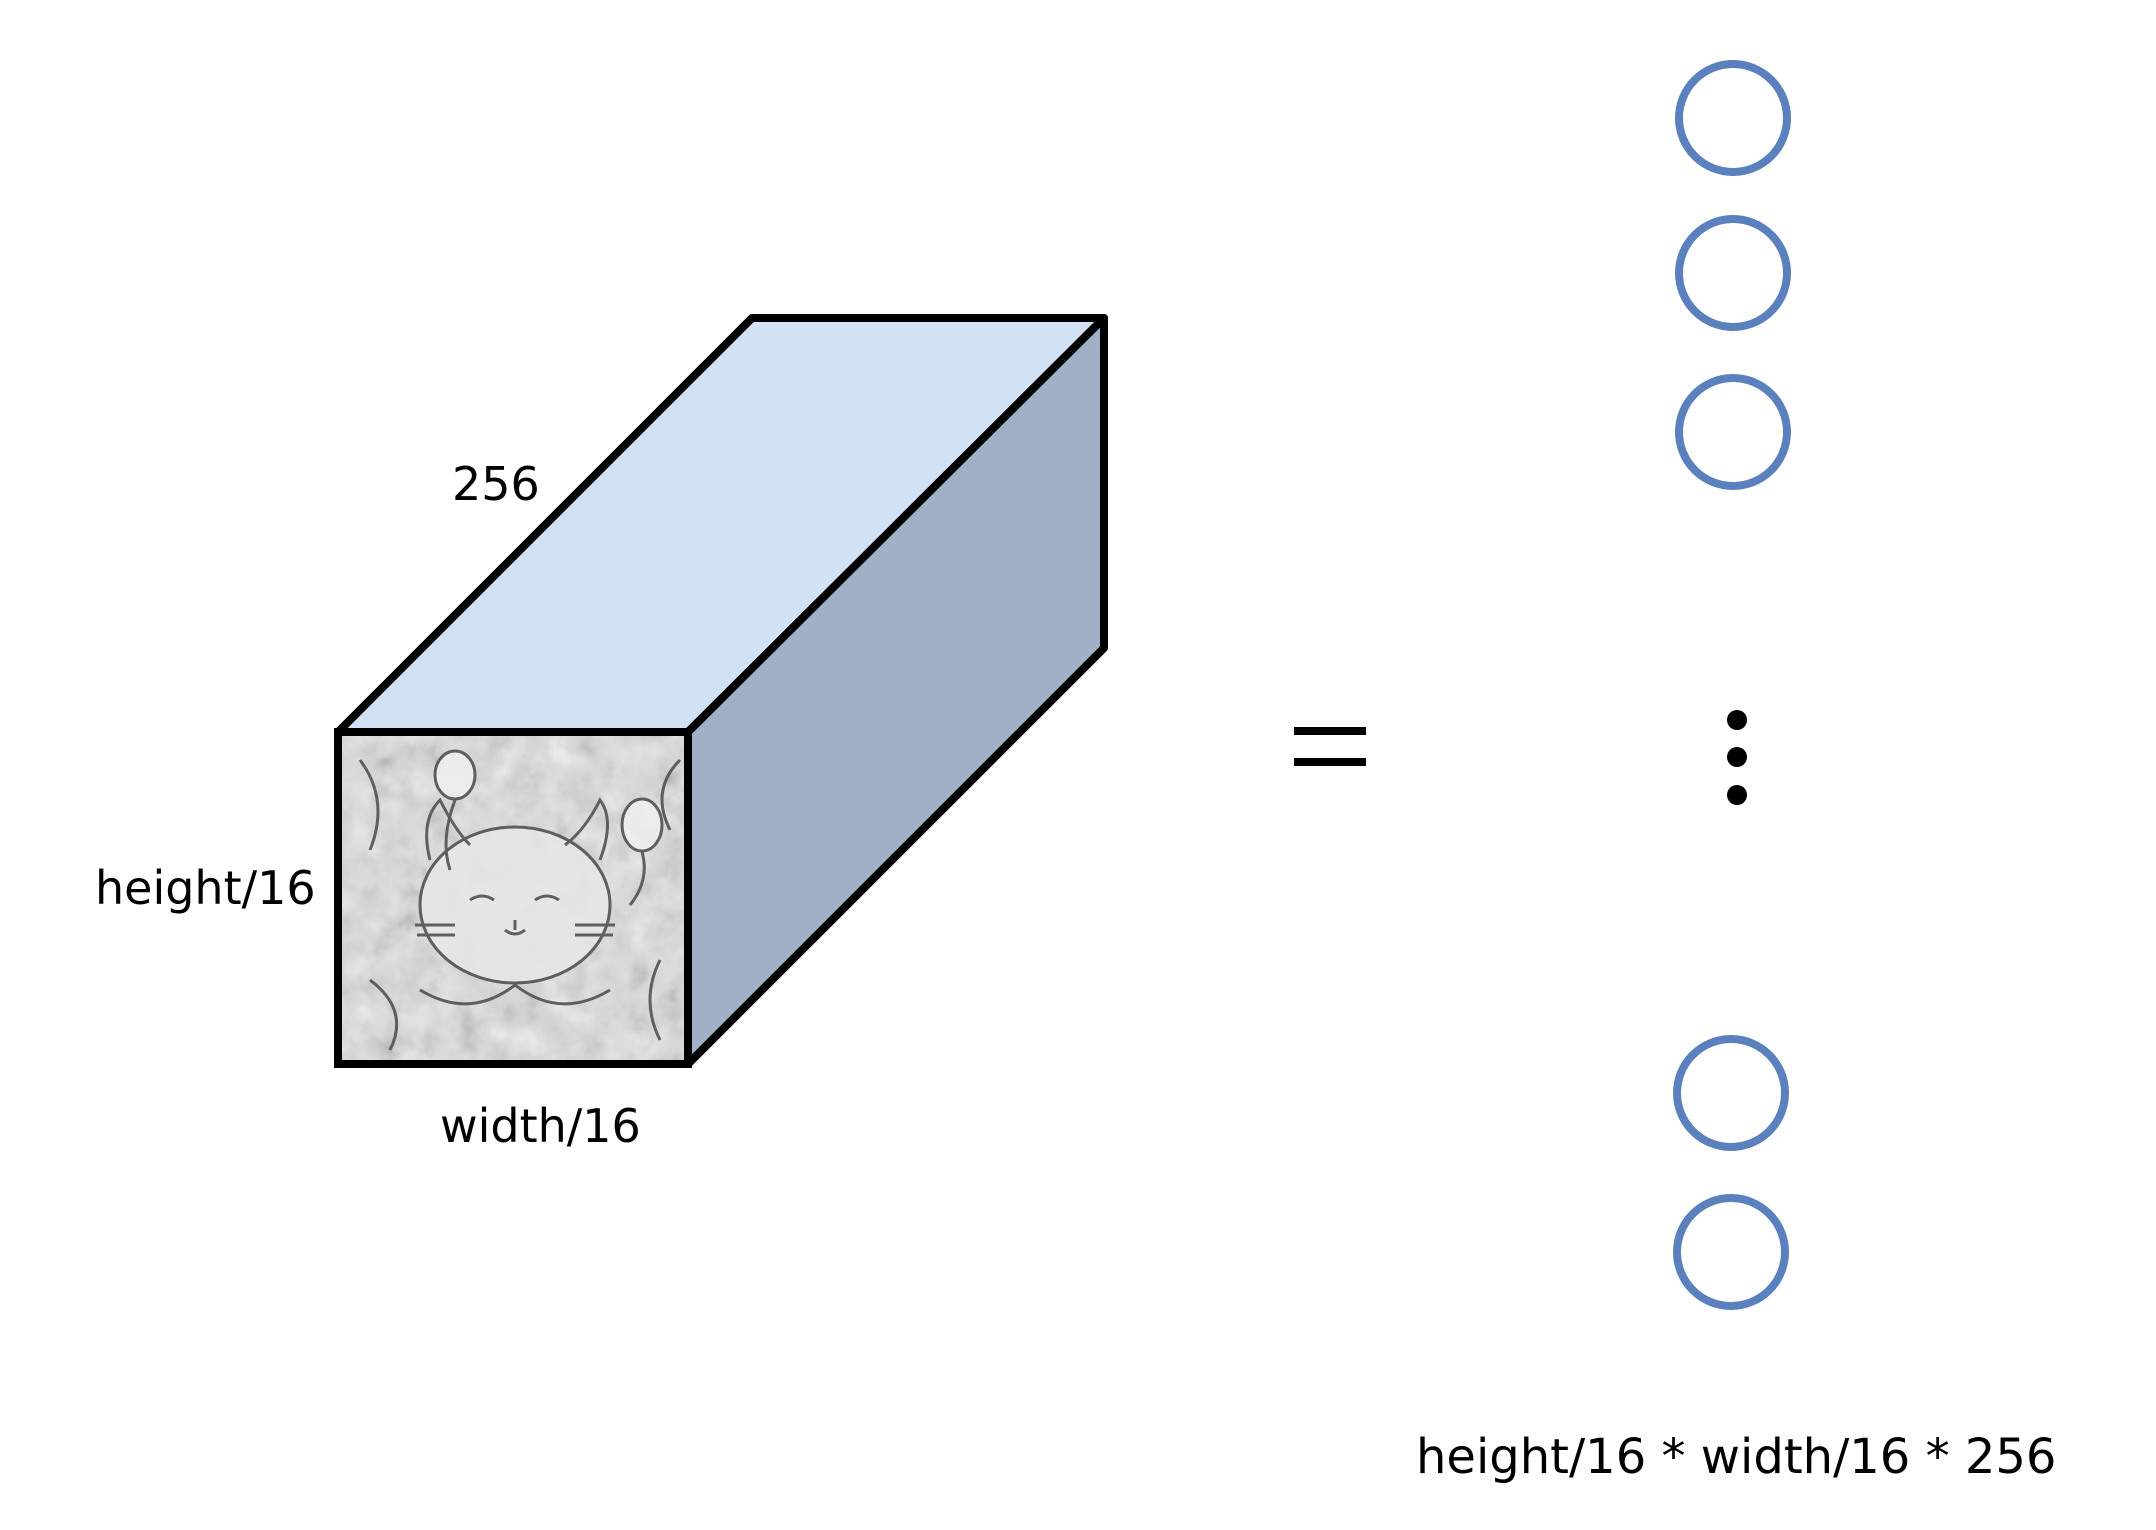 The width and height of the screenshot is (2156, 1530). Describe the element at coordinates (1330, 746) in the screenshot. I see `equals-sign` at that location.